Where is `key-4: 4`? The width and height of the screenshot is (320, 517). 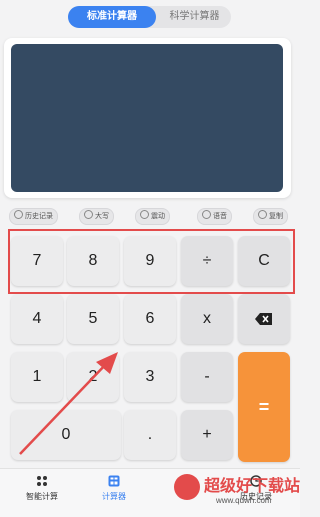 key-4: 4 is located at coordinates (37, 319).